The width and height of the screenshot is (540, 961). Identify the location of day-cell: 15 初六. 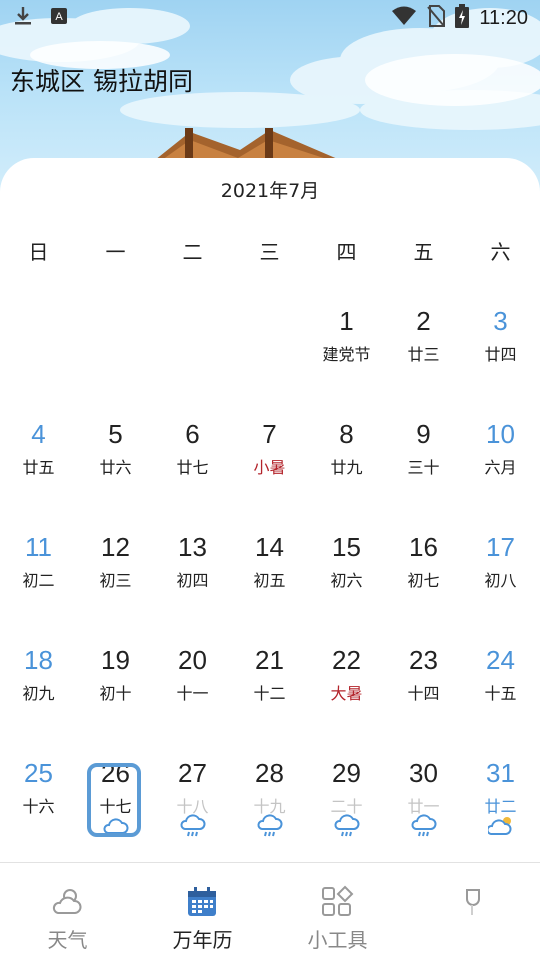
(346, 582).